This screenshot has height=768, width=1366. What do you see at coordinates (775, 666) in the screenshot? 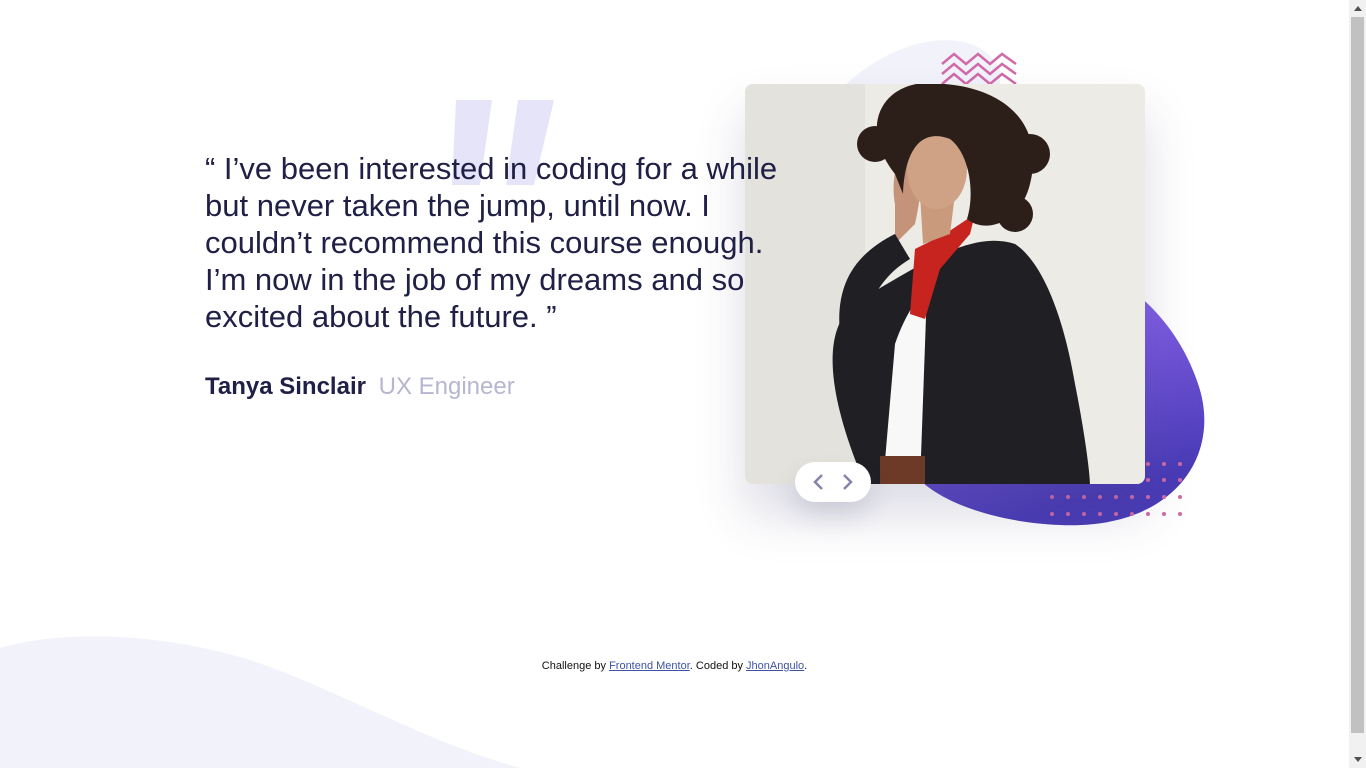
I see `author-link: JhonAngulo` at bounding box center [775, 666].